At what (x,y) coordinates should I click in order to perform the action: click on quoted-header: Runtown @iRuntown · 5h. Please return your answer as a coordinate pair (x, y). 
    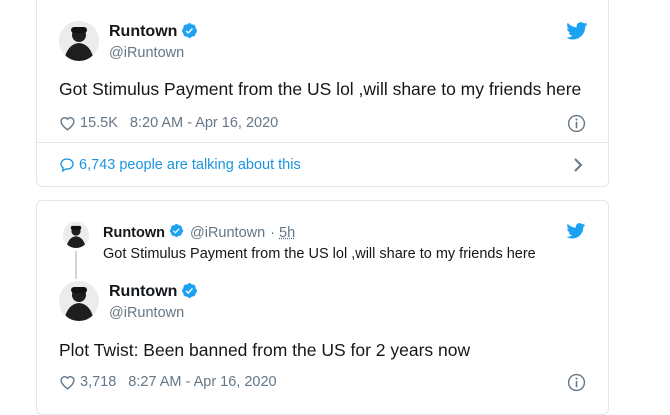
    Looking at the image, I should click on (199, 232).